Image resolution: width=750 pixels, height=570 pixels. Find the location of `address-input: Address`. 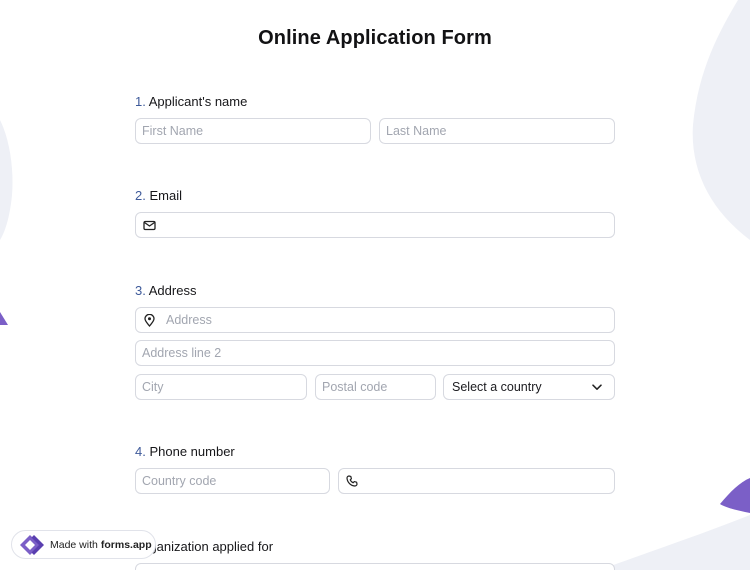

address-input: Address is located at coordinates (375, 320).